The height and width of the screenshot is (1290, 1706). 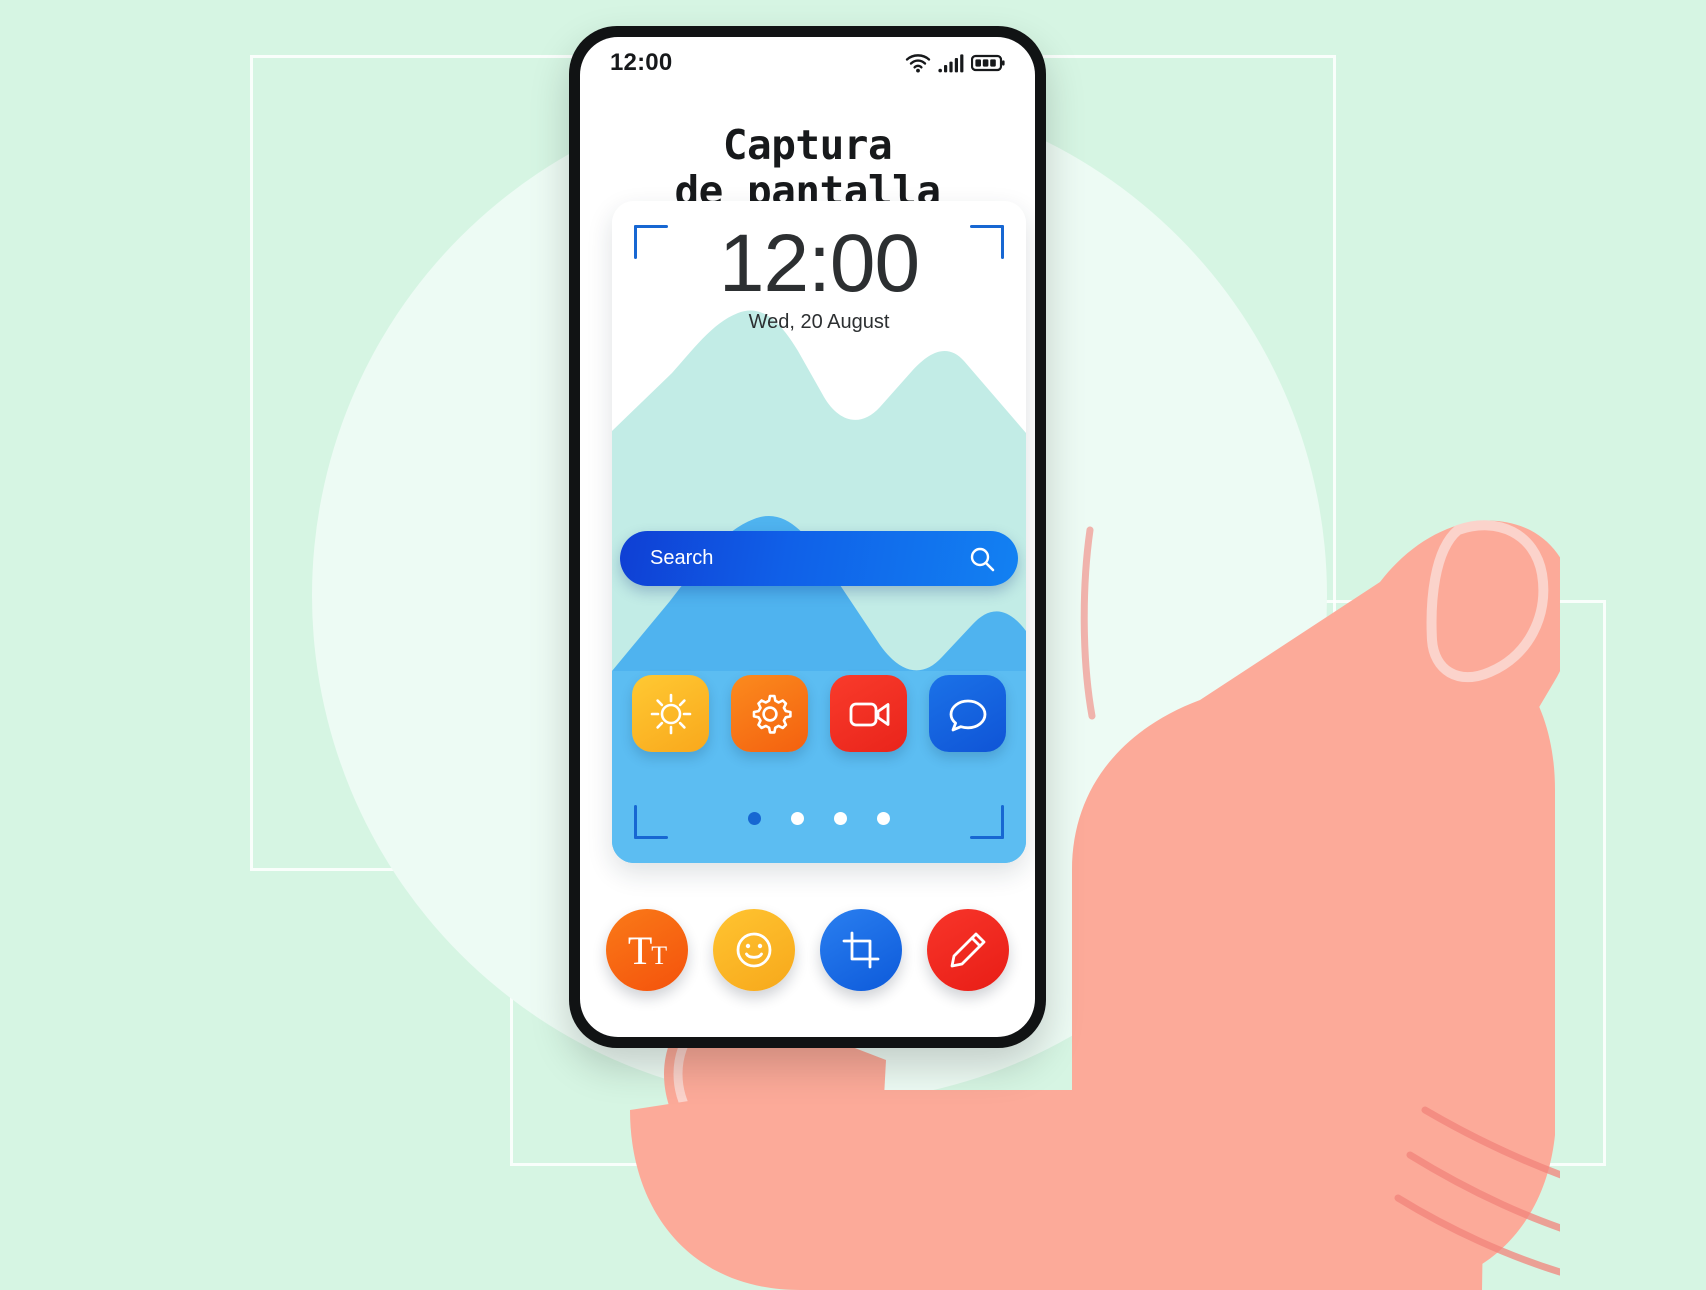 What do you see at coordinates (988, 63) in the screenshot?
I see `battery-icon` at bounding box center [988, 63].